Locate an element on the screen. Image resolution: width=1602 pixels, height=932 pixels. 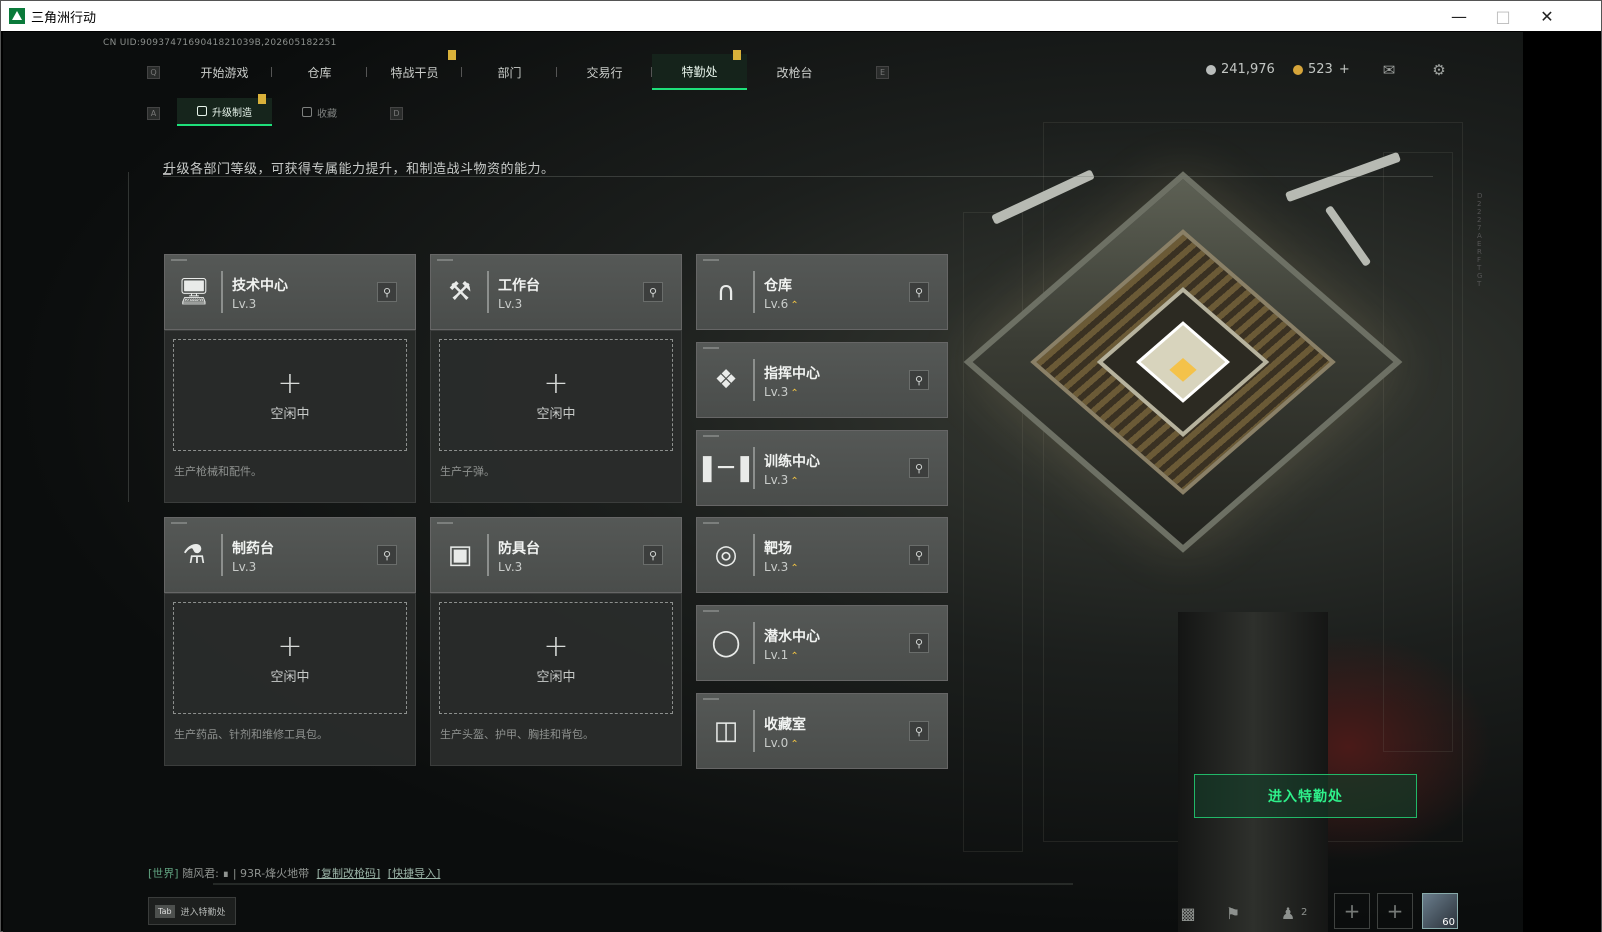
tab-trading: 交易行 is located at coordinates (604, 72).